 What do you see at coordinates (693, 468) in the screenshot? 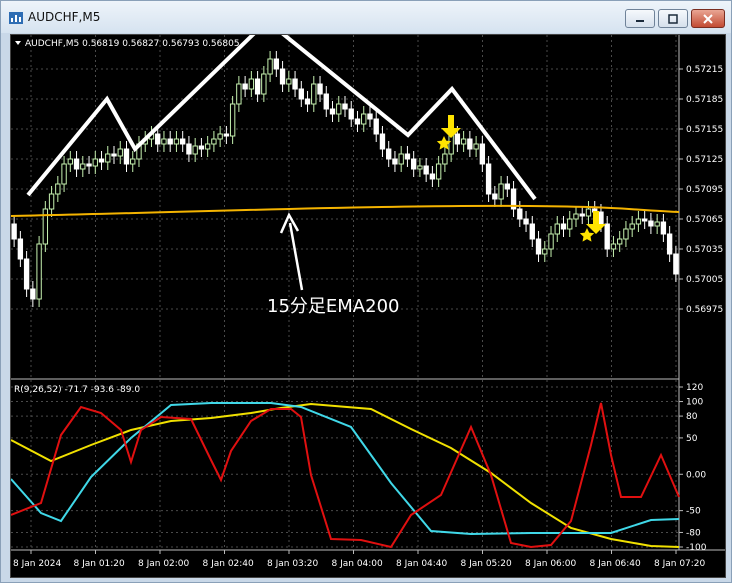
I see `indicator-axis: 120 100 80 50 0.00 -50 -80 -100` at bounding box center [693, 468].